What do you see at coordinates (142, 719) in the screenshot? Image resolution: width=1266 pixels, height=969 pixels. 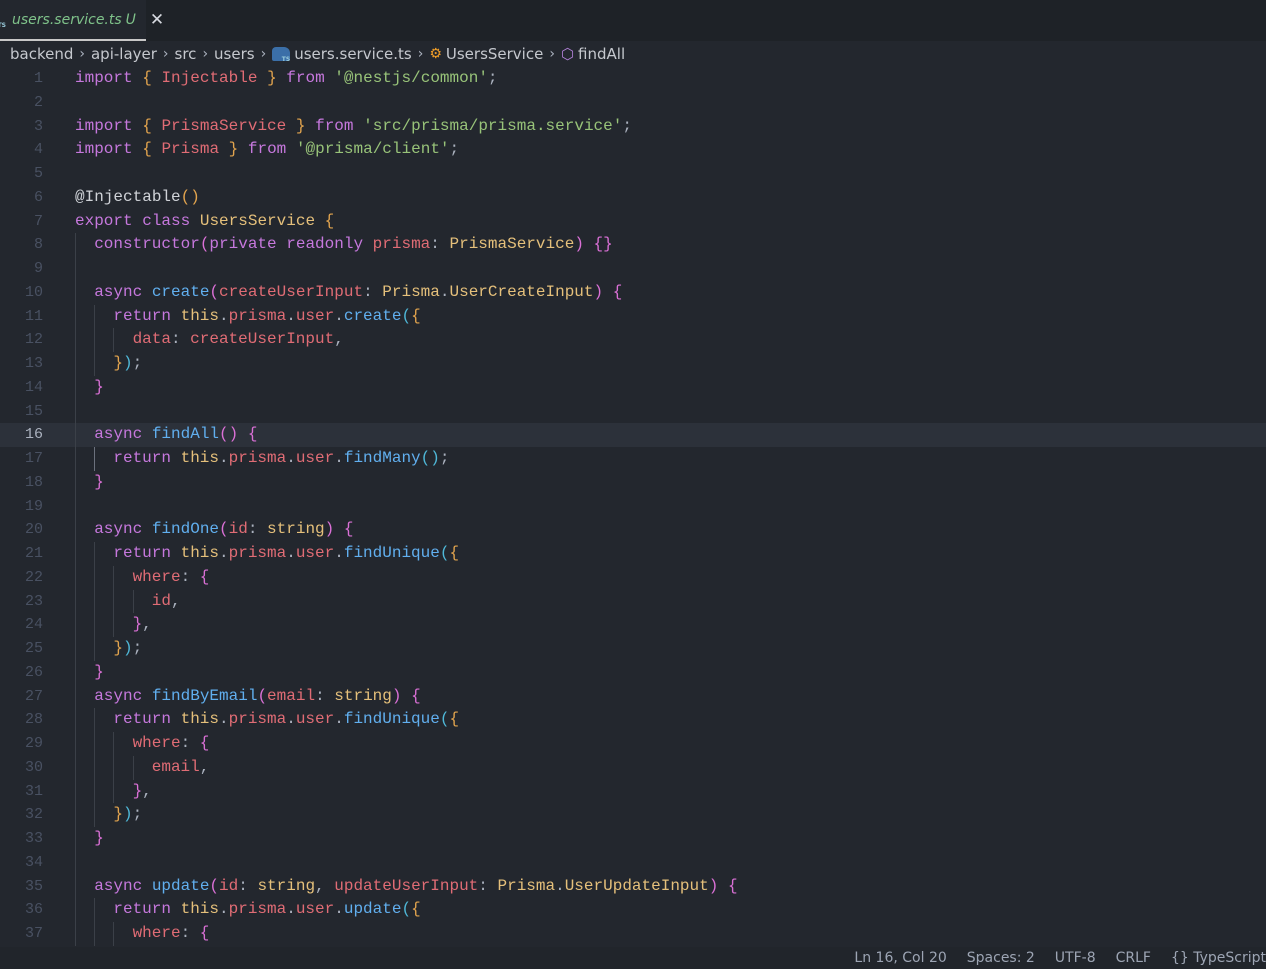 I see `code-token: return` at bounding box center [142, 719].